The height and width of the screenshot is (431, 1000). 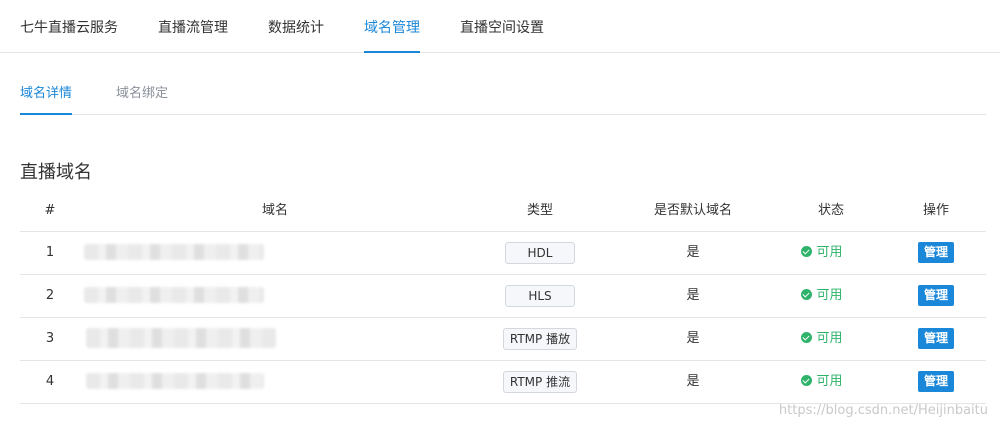 I want to click on type-badge: RTMP 播放, so click(x=540, y=338).